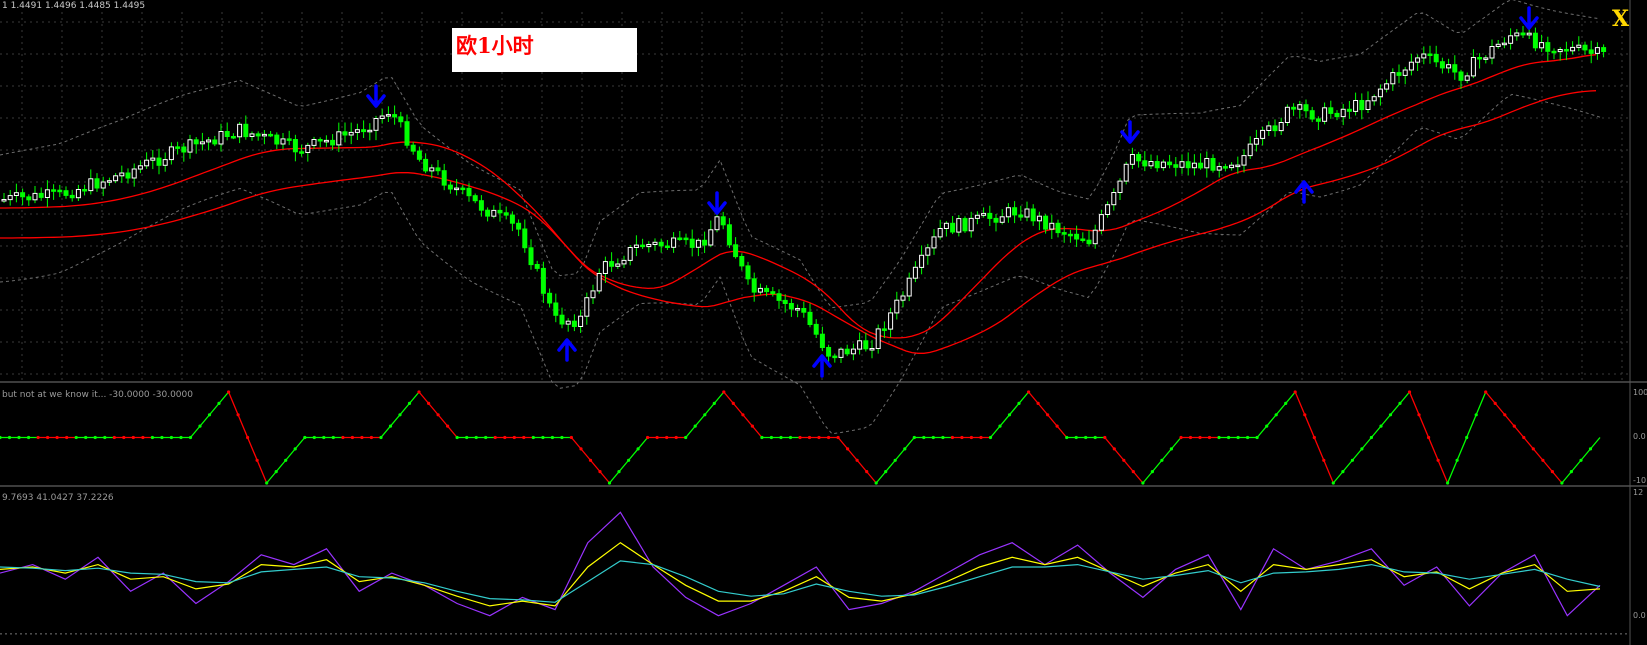 This screenshot has width=1647, height=645. Describe the element at coordinates (58, 498) in the screenshot. I see `oscillator-2-label: 9.7693 41.0427 37.2226` at that location.